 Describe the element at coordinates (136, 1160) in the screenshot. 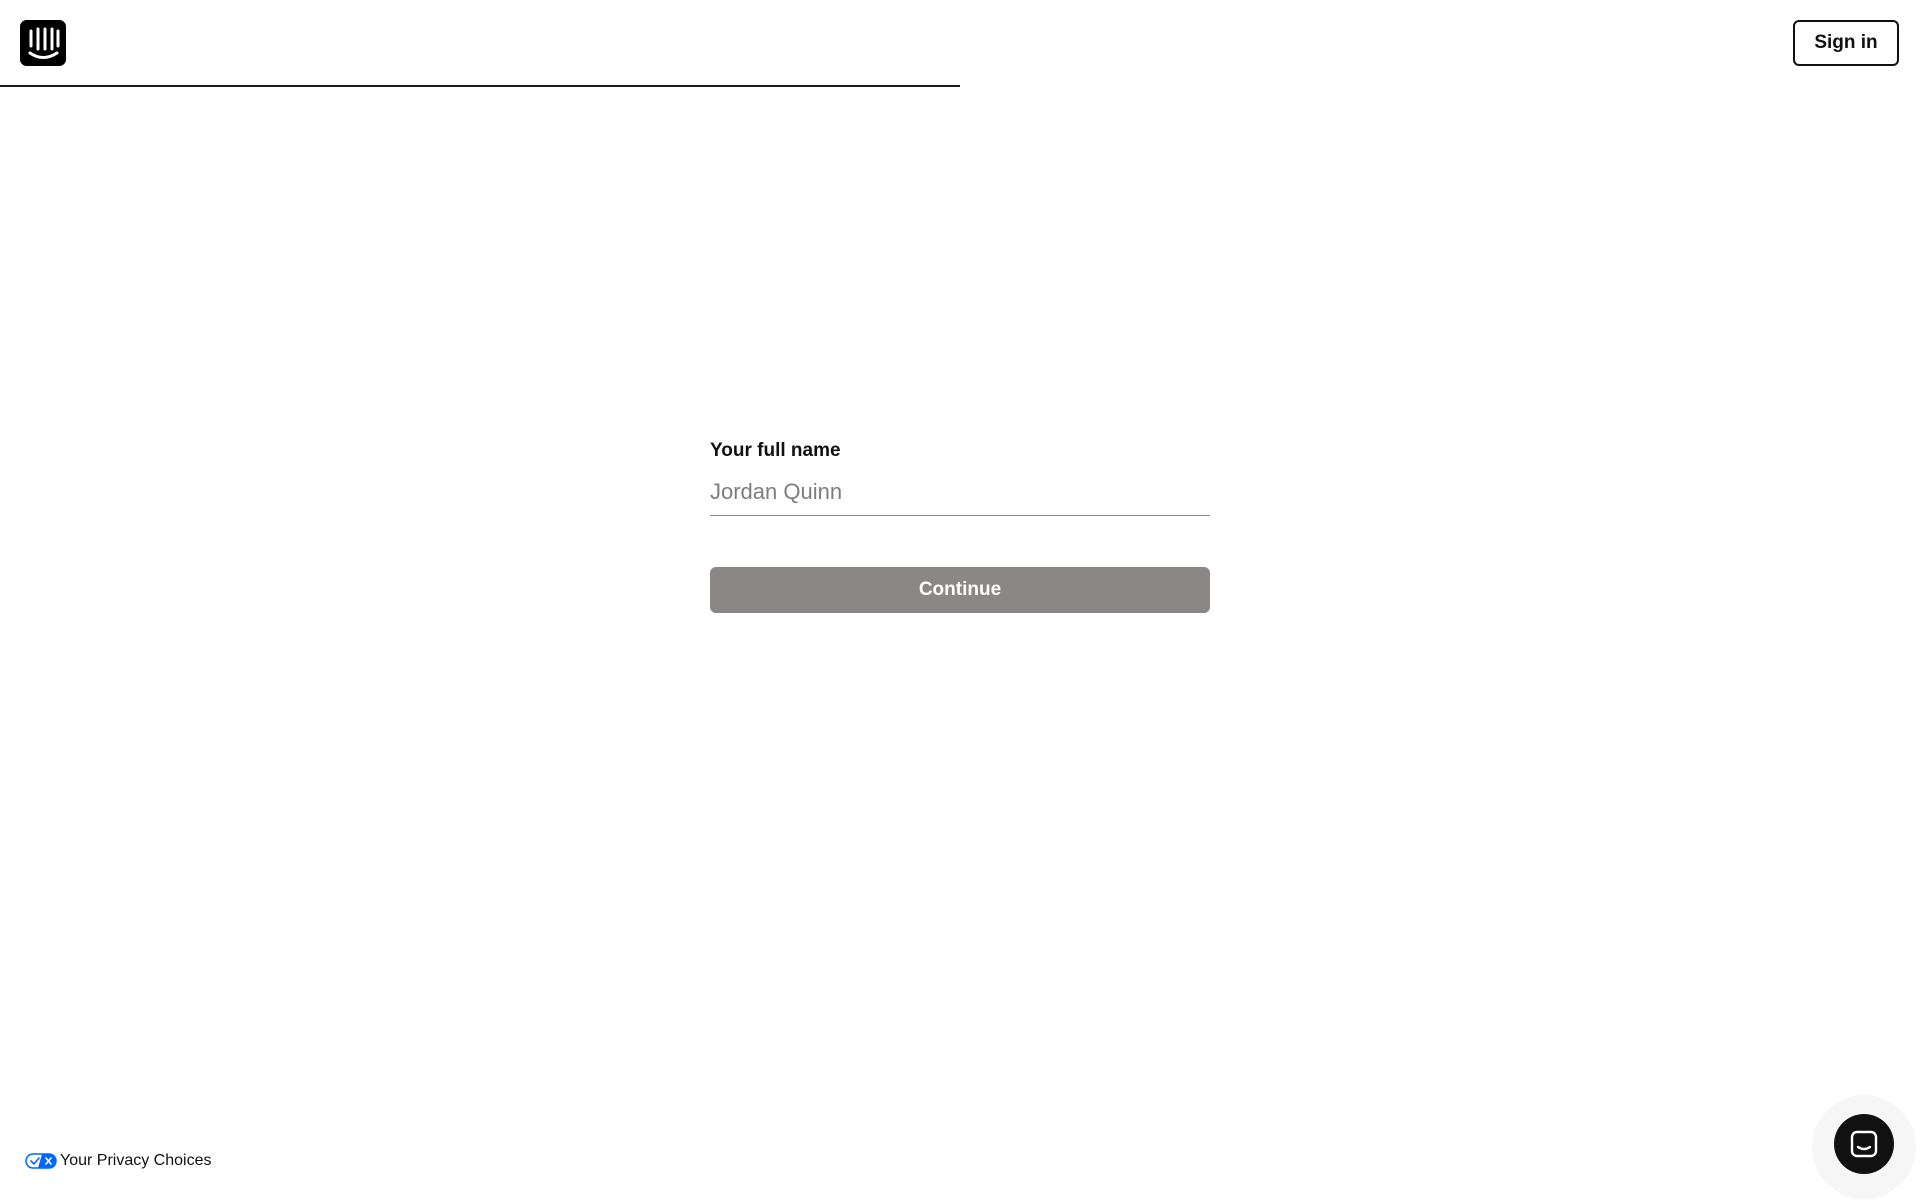

I see `privacy-choices-label: Your Privacy Choices` at that location.